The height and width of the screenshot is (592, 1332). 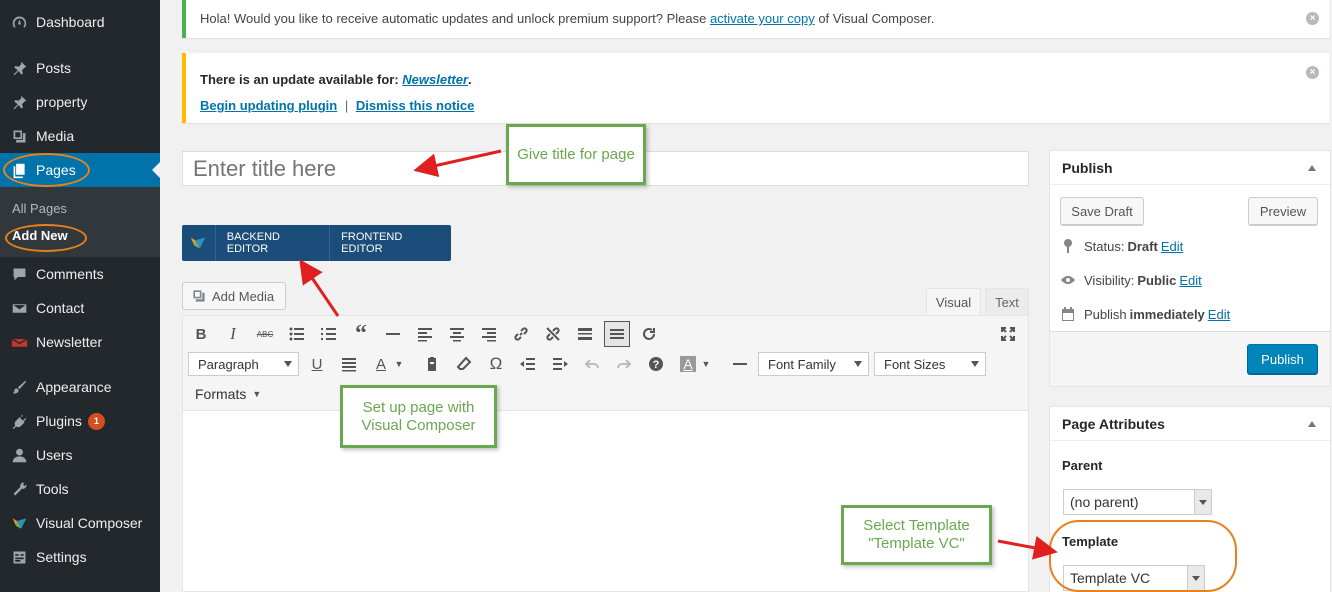 I want to click on tab-text: Text, so click(x=1007, y=302).